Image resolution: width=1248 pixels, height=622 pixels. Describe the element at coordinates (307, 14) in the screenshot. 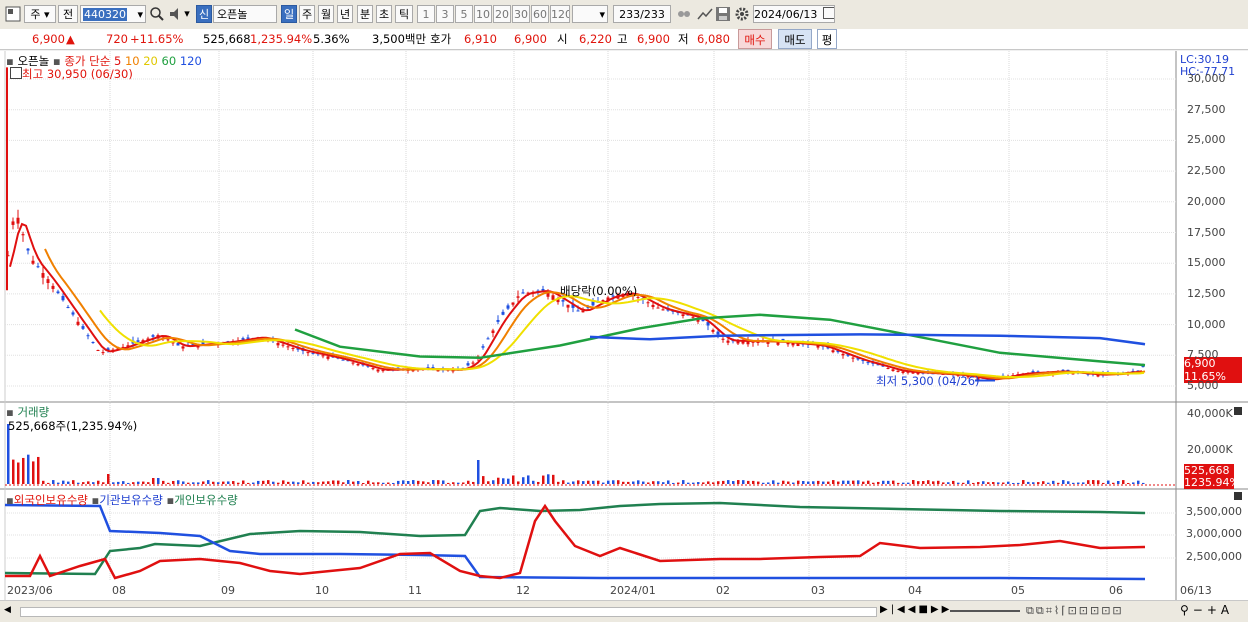

I see `period-week: 주` at that location.